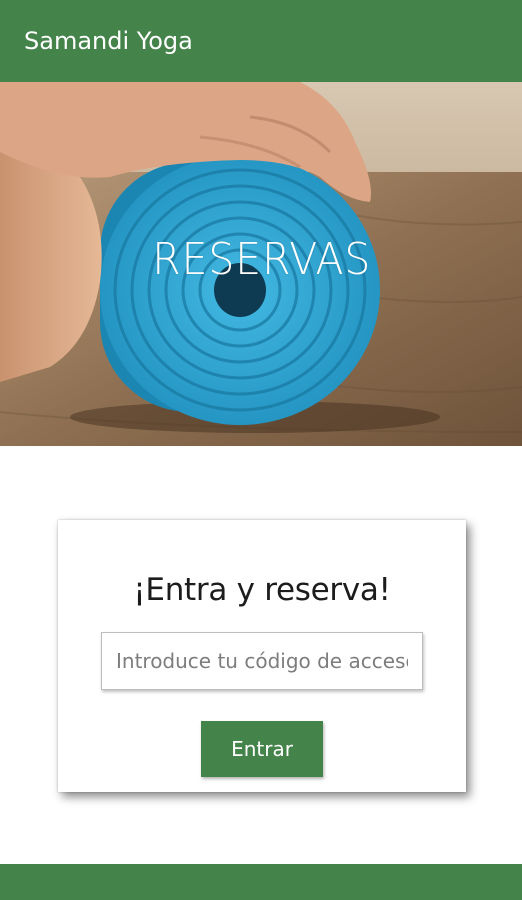 The image size is (522, 900). What do you see at coordinates (262, 661) in the screenshot?
I see `access-code-input` at bounding box center [262, 661].